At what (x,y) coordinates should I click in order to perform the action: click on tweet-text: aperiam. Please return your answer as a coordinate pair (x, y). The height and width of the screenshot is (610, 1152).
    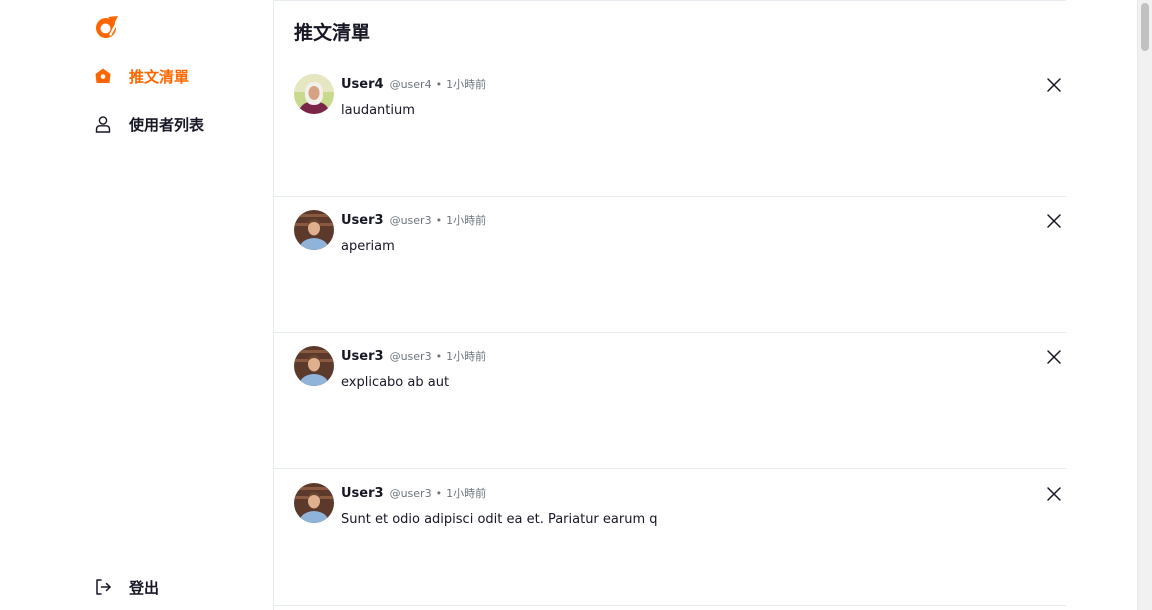
    Looking at the image, I should click on (368, 246).